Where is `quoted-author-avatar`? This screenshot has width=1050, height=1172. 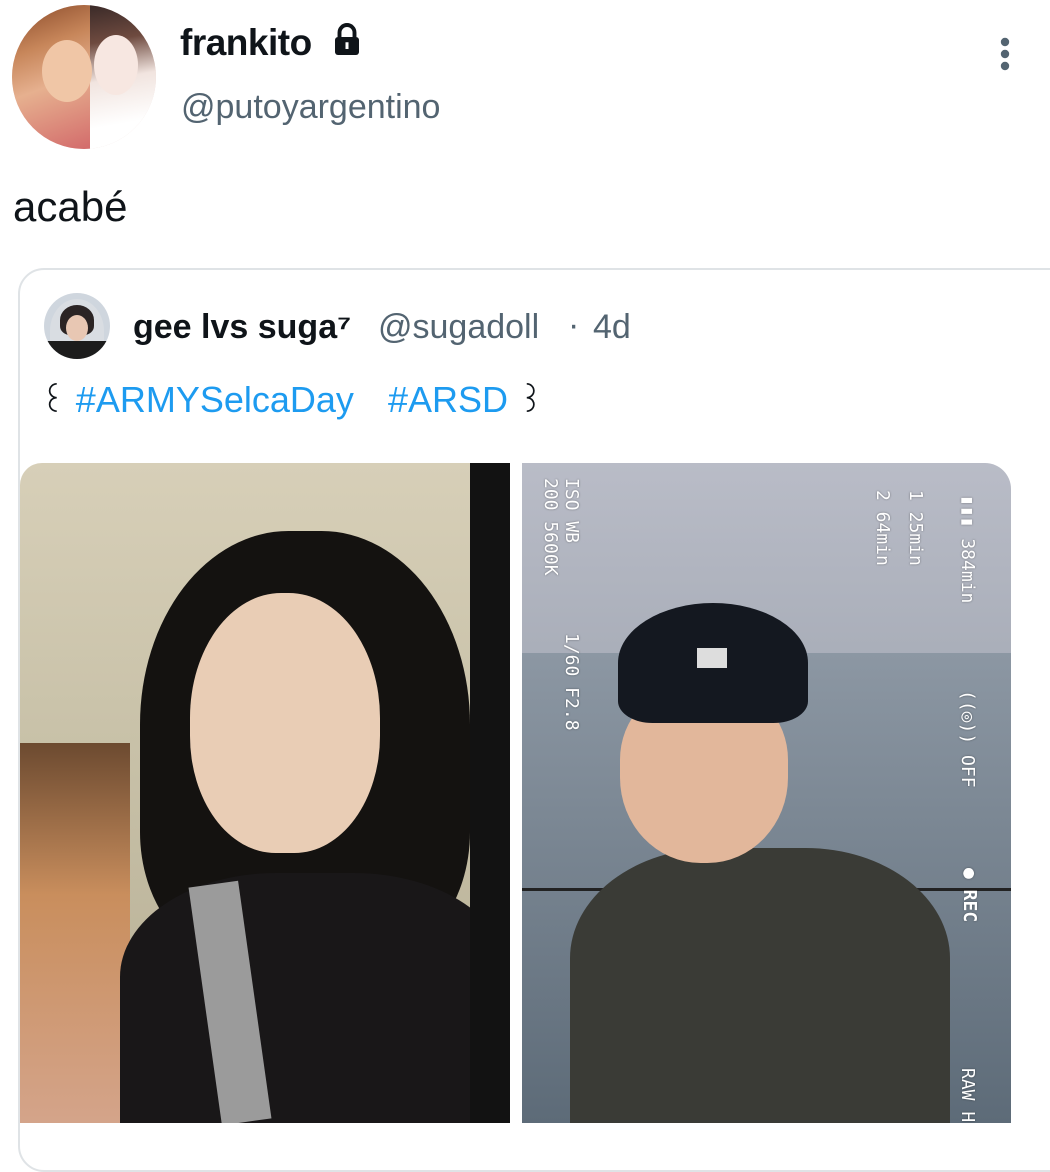 quoted-author-avatar is located at coordinates (77, 326).